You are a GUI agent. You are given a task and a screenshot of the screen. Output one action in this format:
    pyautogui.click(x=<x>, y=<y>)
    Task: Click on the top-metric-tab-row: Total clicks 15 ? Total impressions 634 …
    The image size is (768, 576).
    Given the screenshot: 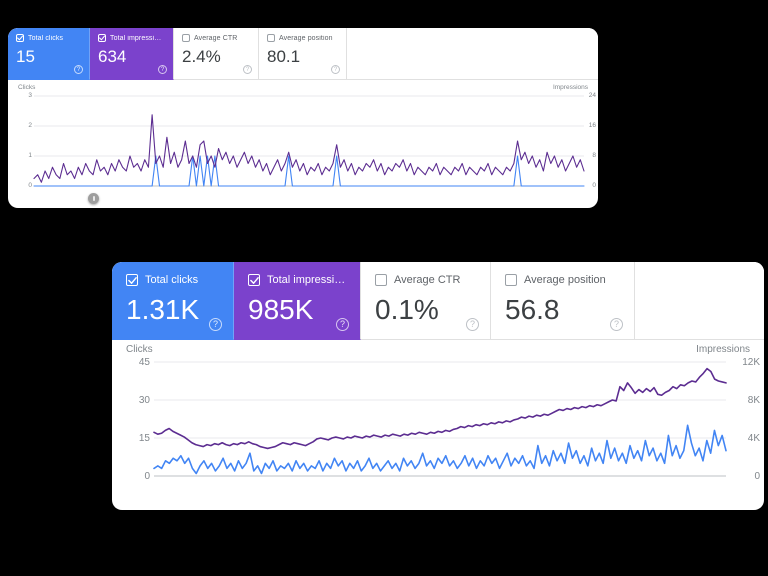 What is the action you would take?
    pyautogui.click(x=303, y=54)
    